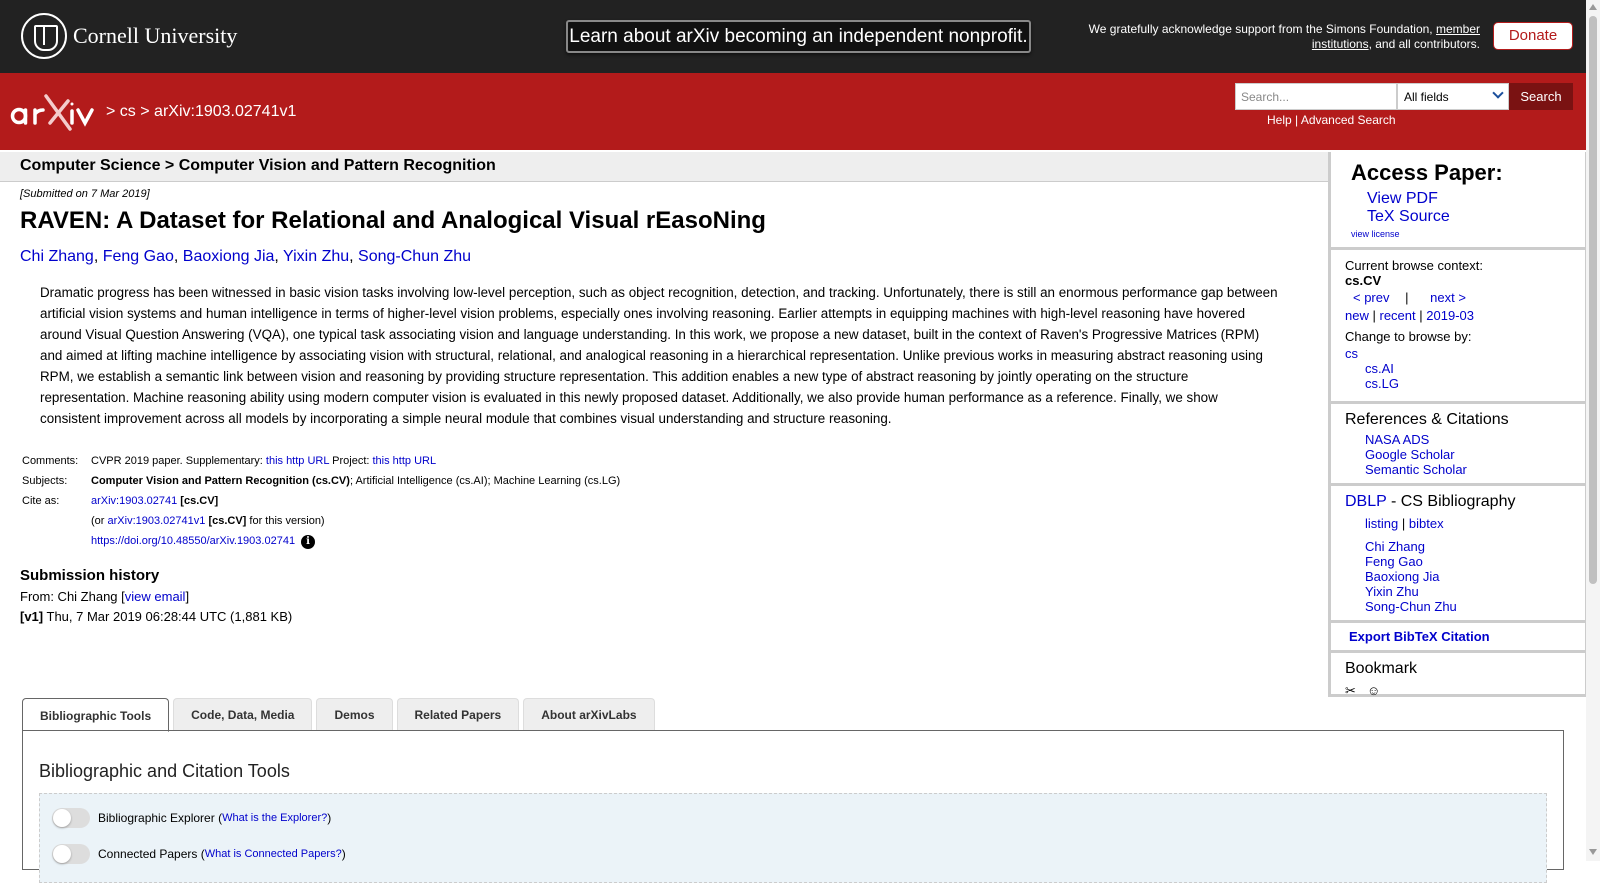 This screenshot has height=883, width=1600. What do you see at coordinates (308, 542) in the screenshot?
I see `info-icon: i` at bounding box center [308, 542].